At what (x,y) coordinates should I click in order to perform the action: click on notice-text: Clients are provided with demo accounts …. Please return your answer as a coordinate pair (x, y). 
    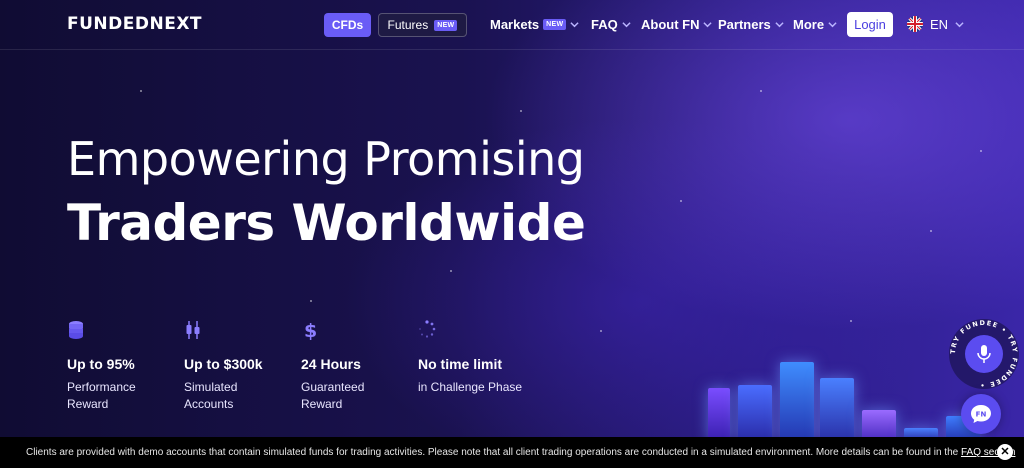
    Looking at the image, I should click on (520, 452).